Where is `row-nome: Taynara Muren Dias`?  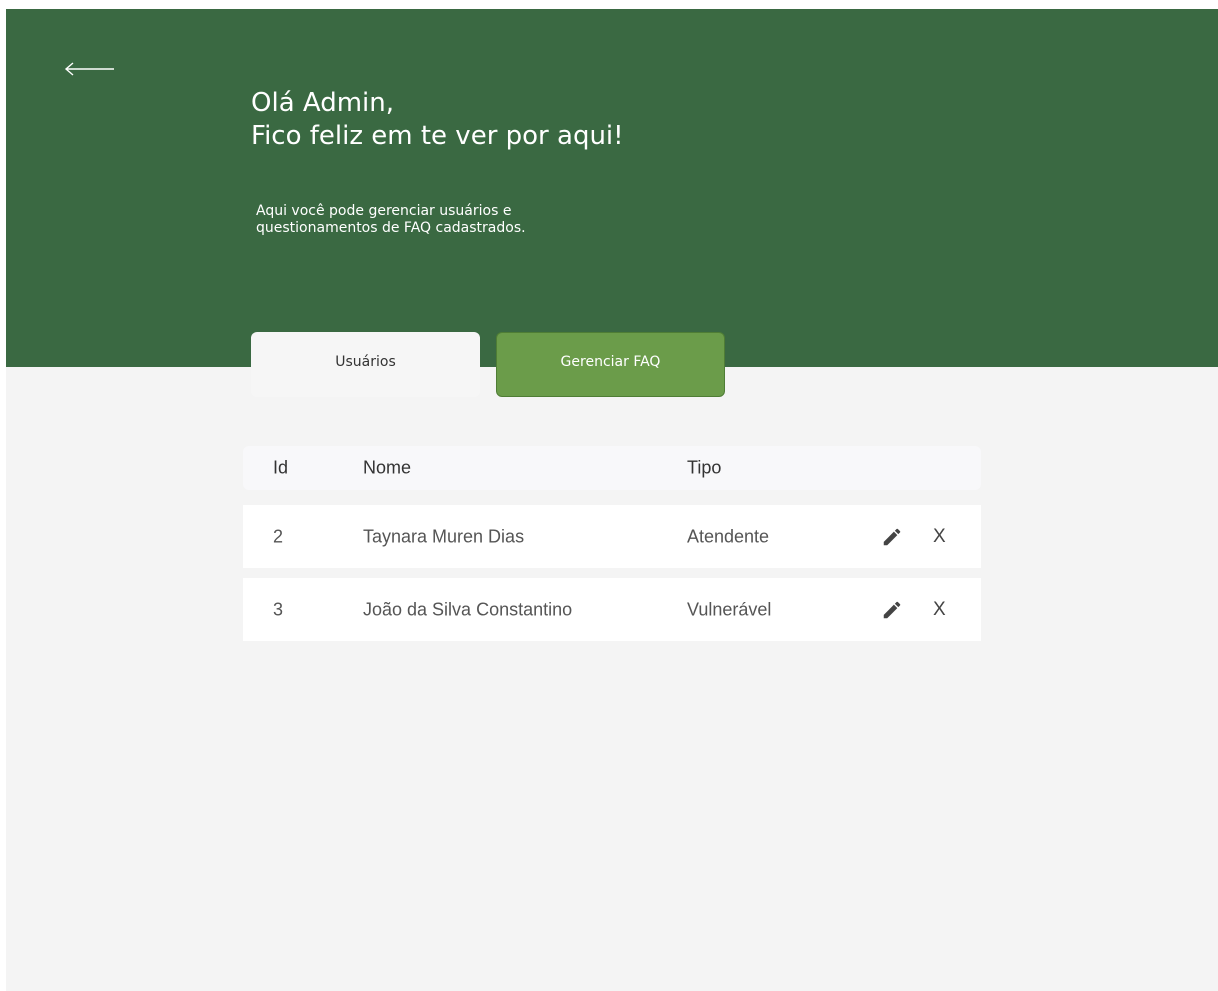 row-nome: Taynara Muren Dias is located at coordinates (444, 536).